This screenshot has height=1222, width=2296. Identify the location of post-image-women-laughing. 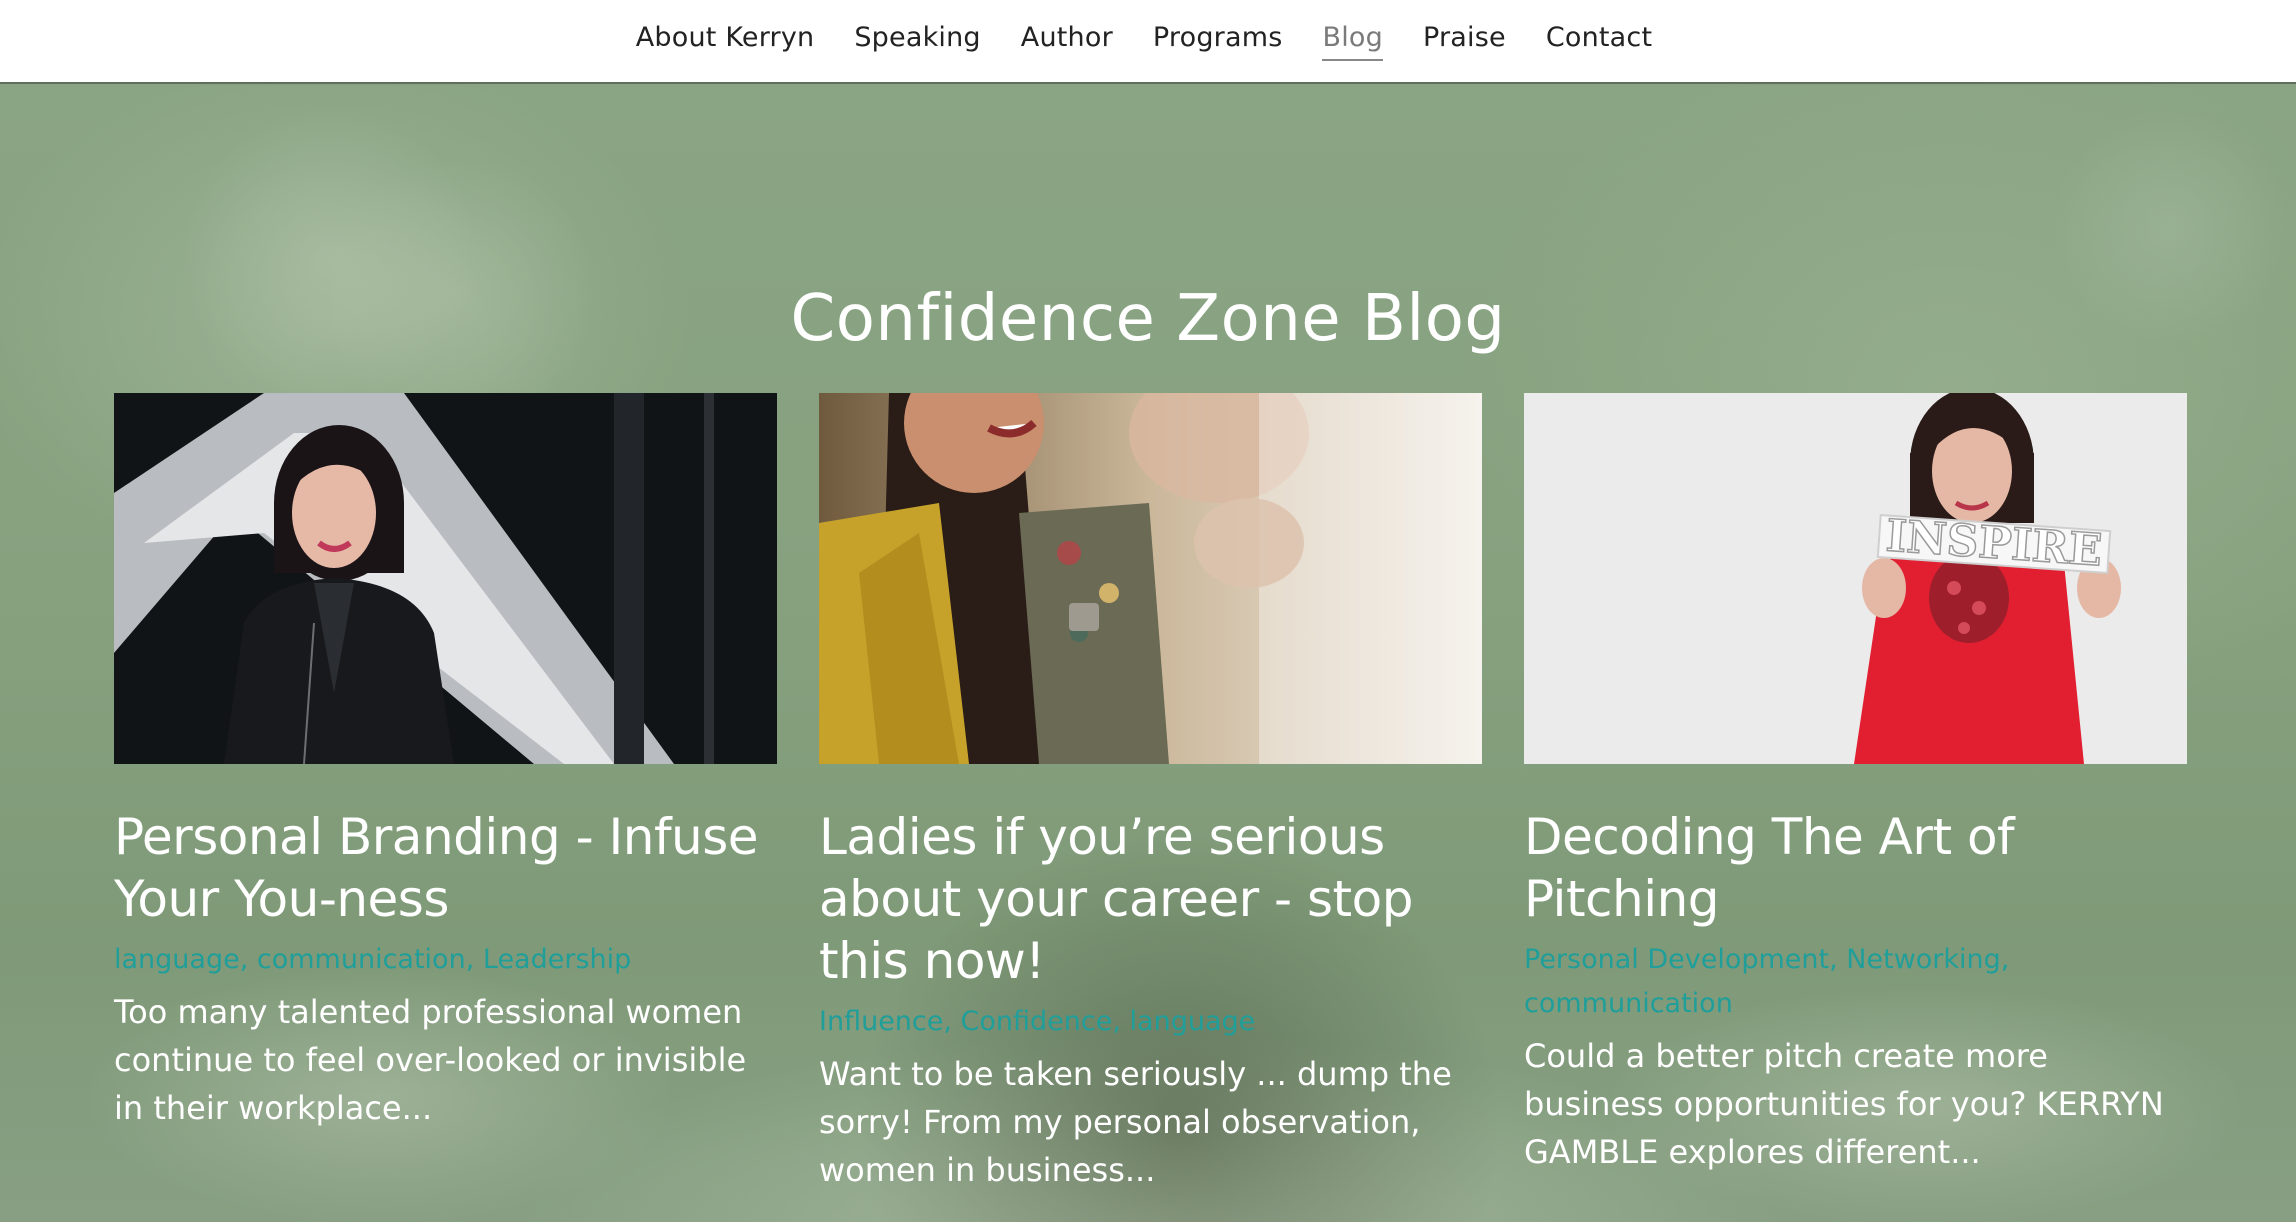
(1150, 578).